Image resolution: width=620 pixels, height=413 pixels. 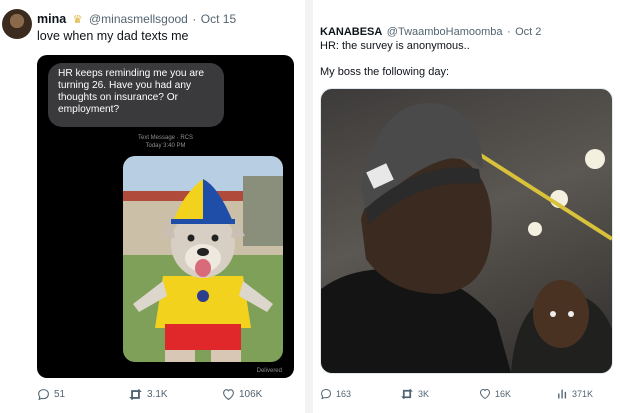 I want to click on reply-count: 163, so click(x=344, y=394).